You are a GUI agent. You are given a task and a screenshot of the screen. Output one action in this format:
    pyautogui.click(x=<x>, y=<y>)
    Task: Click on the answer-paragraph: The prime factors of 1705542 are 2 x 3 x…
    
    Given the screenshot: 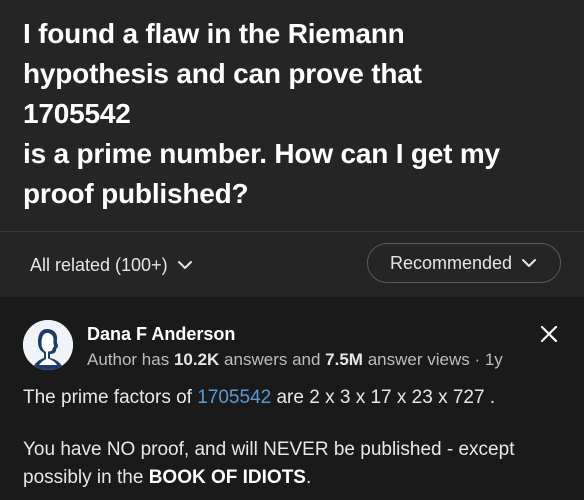 What is the action you would take?
    pyautogui.click(x=259, y=398)
    